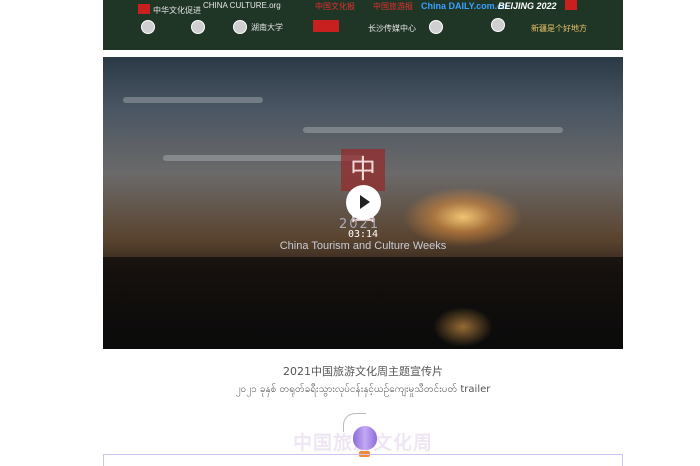 Image resolution: width=700 pixels, height=466 pixels. Describe the element at coordinates (393, 6) in the screenshot. I see `partner-logo: 中国旅游报` at that location.